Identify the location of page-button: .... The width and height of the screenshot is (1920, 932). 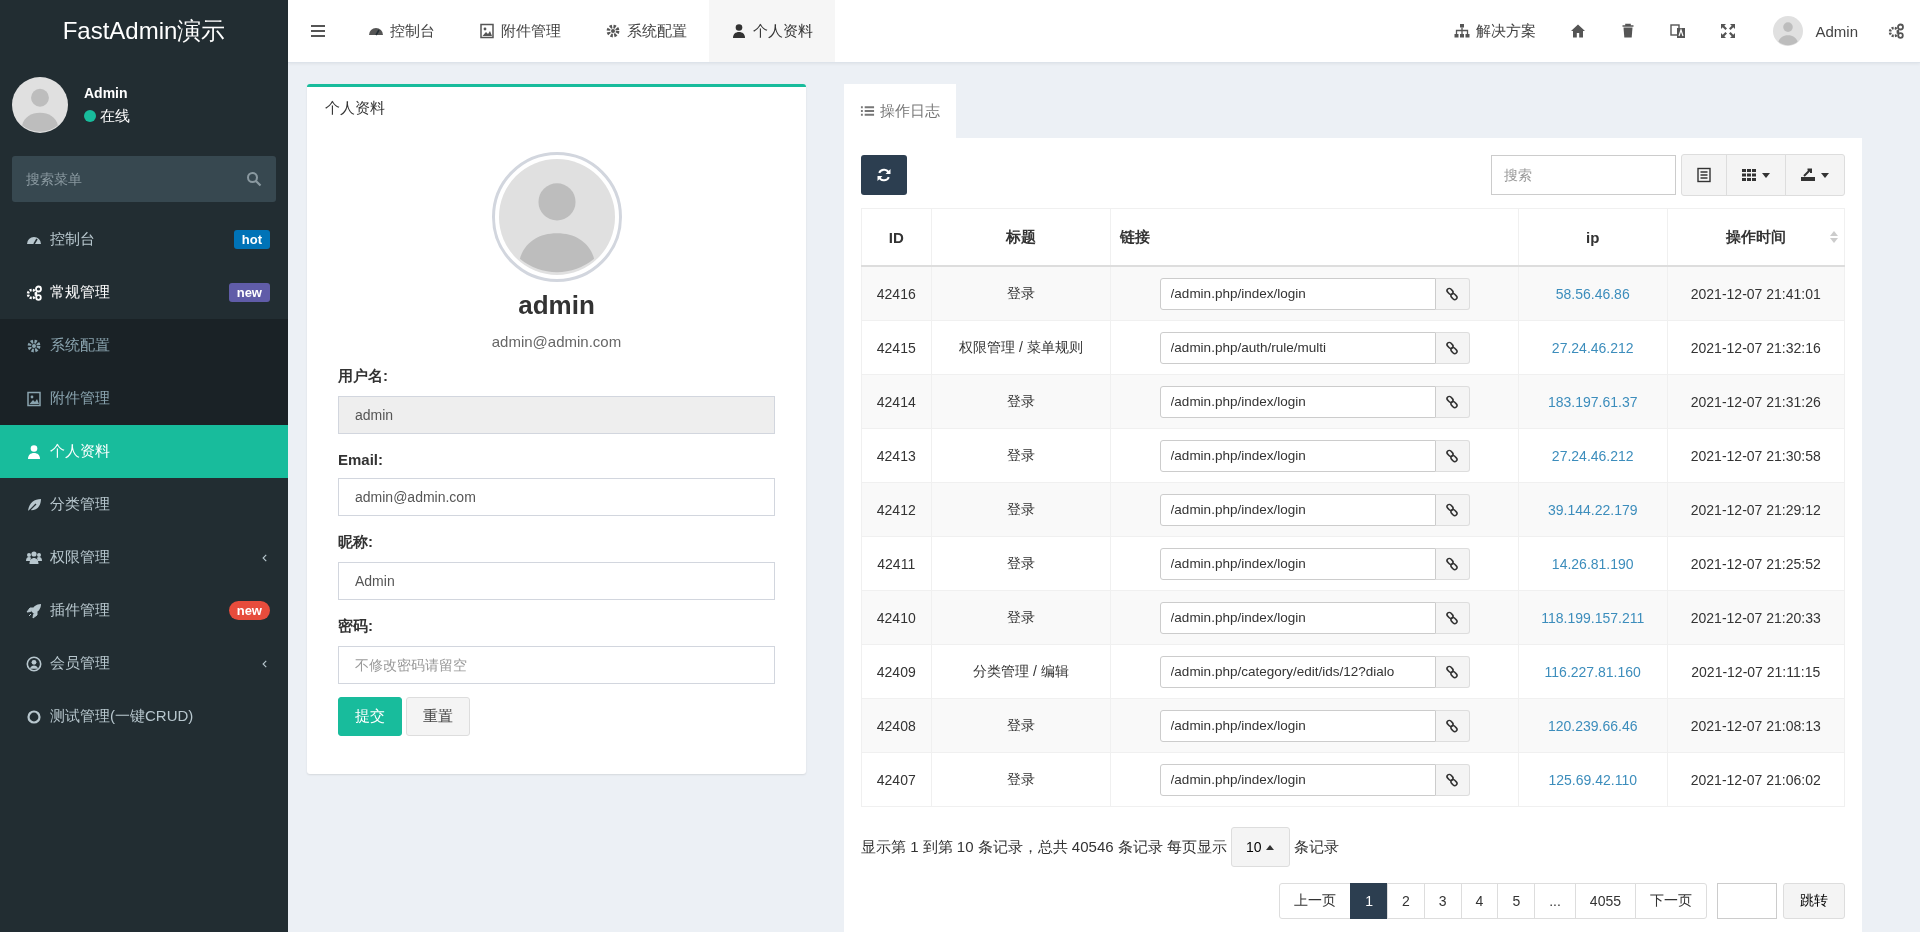
(1555, 901).